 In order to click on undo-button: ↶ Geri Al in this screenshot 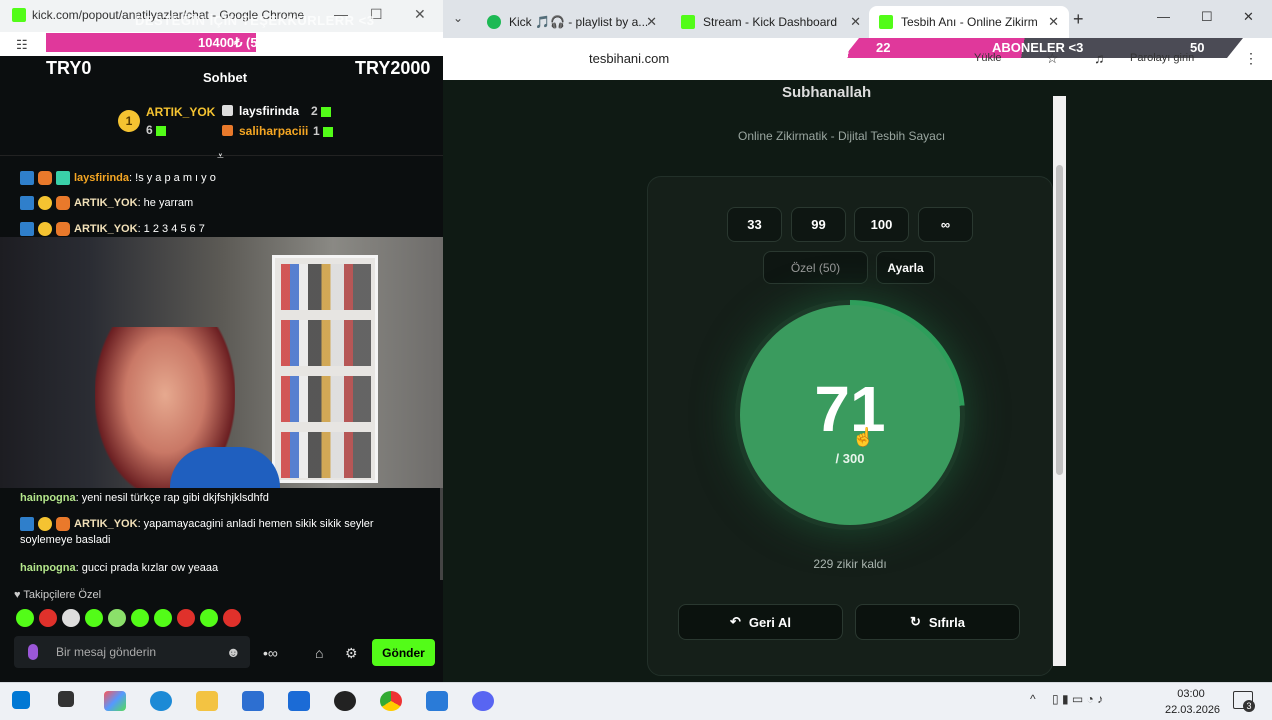, I will do `click(760, 622)`.